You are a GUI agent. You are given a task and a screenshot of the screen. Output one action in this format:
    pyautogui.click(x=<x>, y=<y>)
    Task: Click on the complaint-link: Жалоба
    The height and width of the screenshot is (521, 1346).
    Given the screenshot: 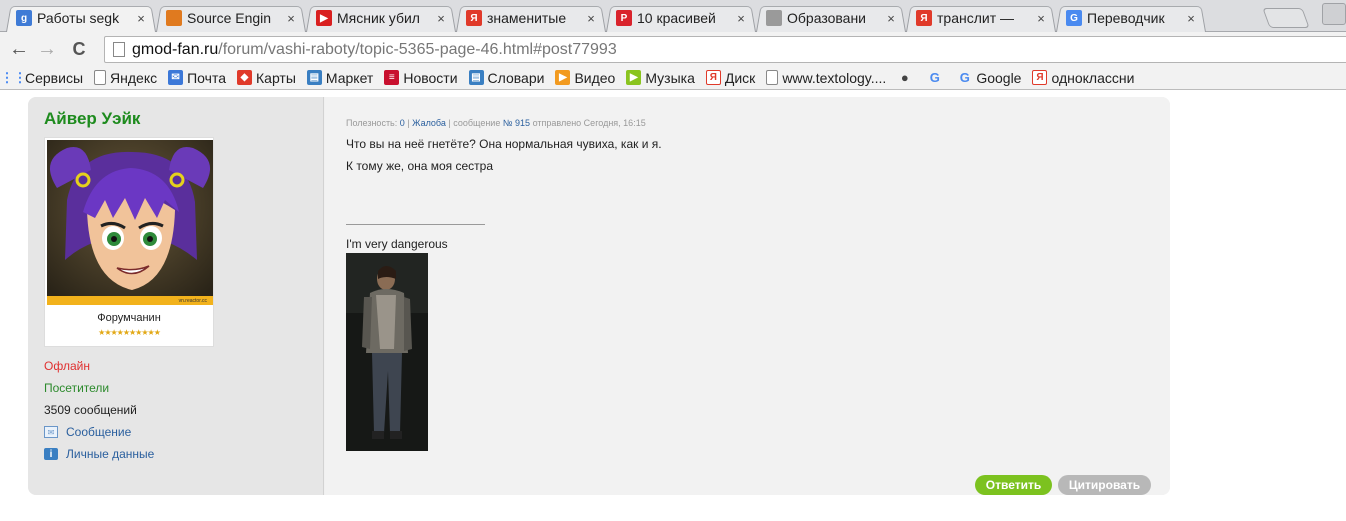 What is the action you would take?
    pyautogui.click(x=429, y=123)
    